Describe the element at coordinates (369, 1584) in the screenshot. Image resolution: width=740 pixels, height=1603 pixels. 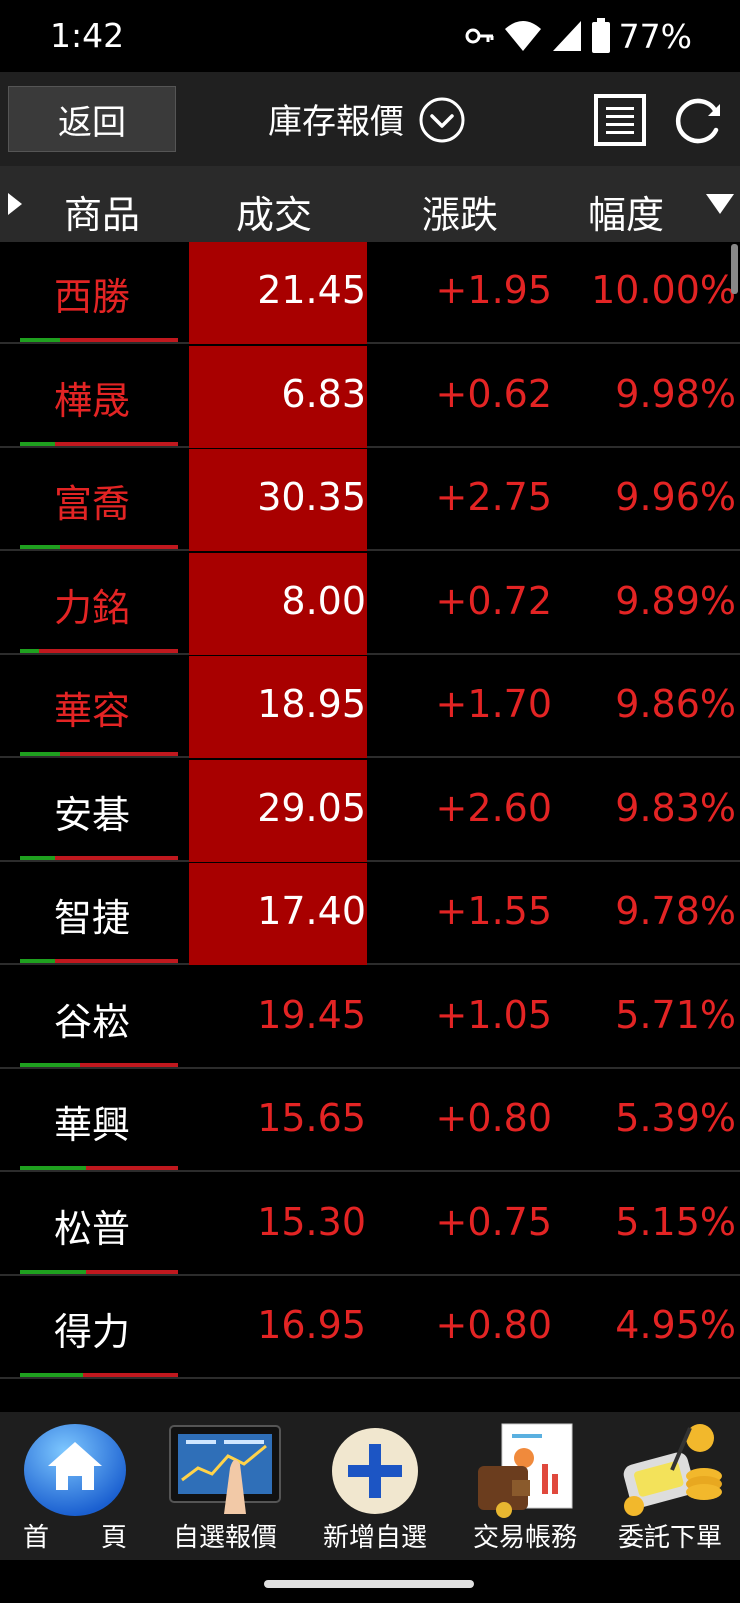
I see `home-gesture-pill` at that location.